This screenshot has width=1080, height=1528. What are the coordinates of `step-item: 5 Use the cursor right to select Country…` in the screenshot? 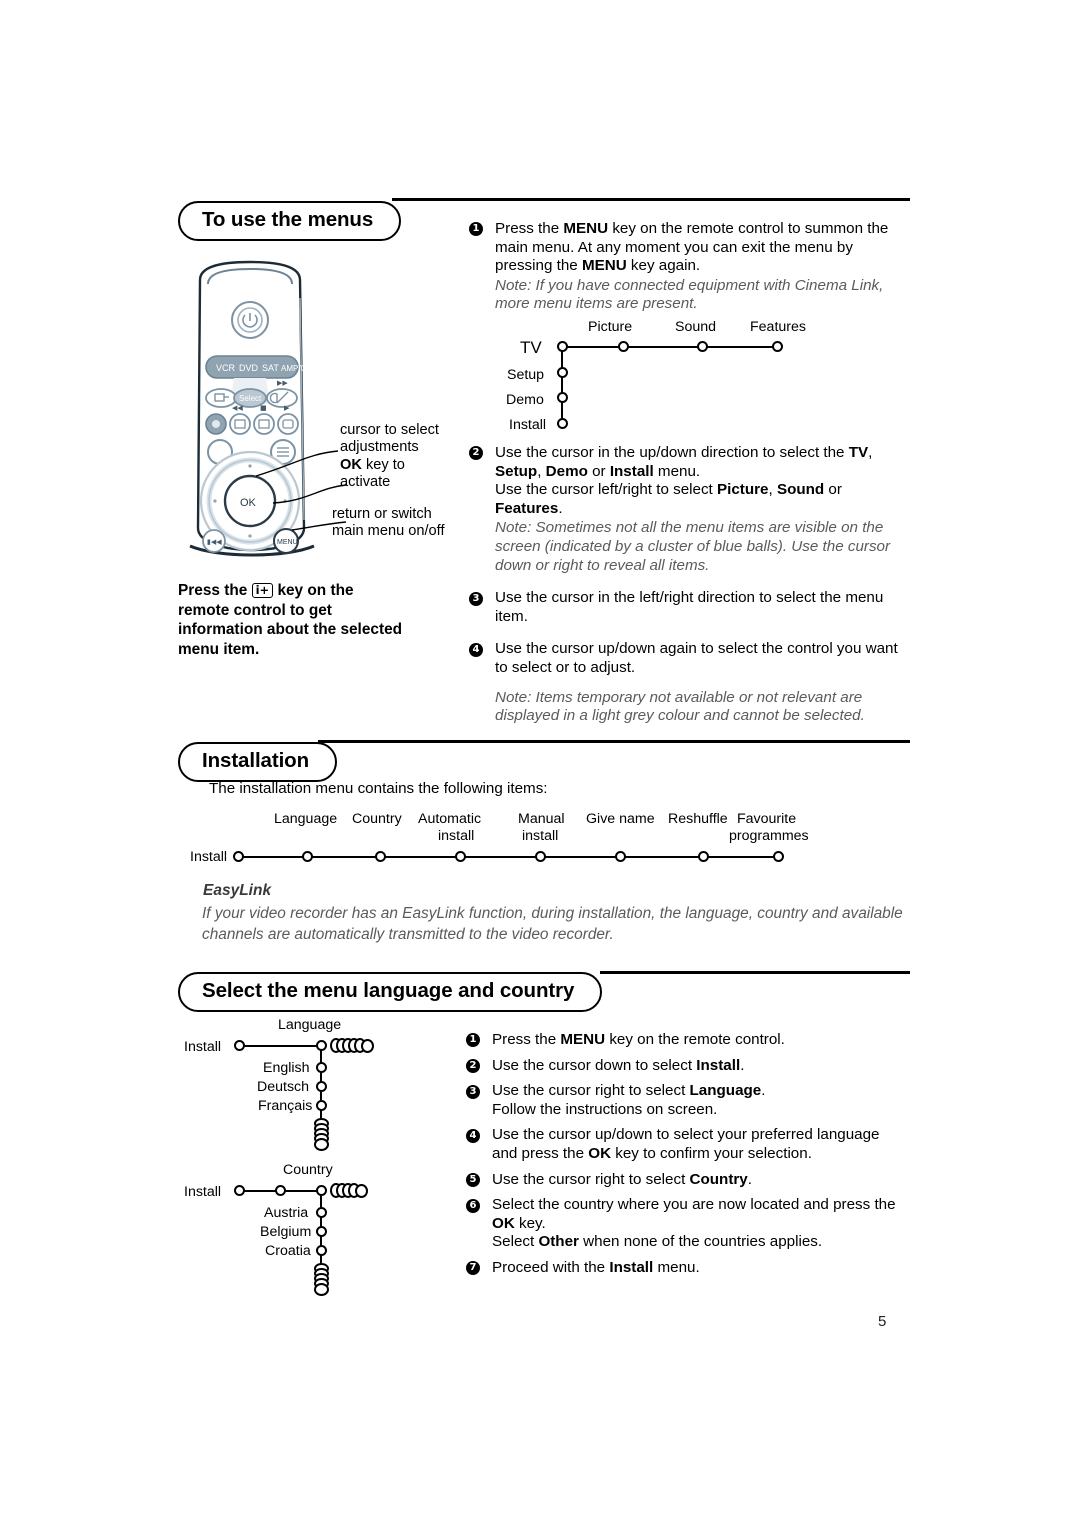 It's located at (687, 1180).